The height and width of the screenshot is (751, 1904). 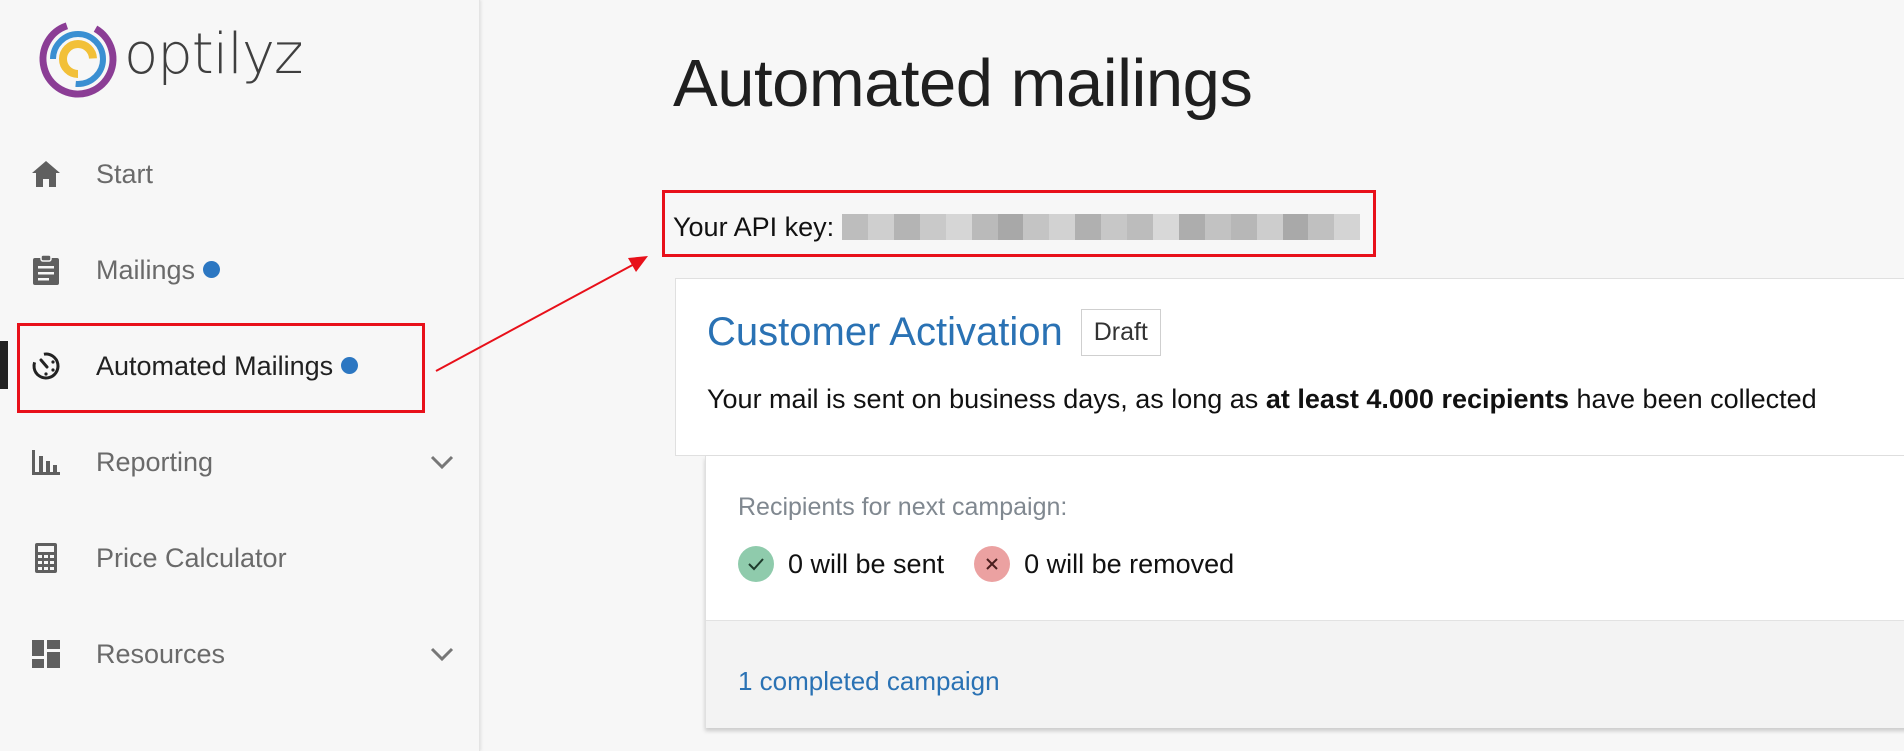 I want to click on campaign-header: Customer Activation Draft, so click(x=934, y=332).